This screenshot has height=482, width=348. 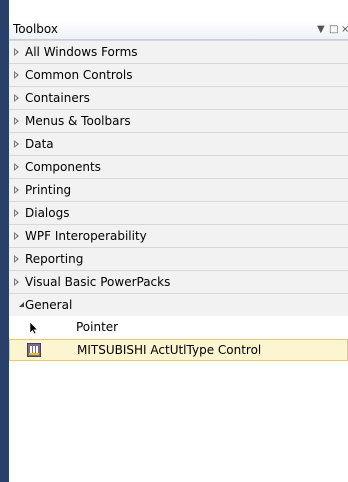 I want to click on toolbox-item-pointer: Pointer, so click(x=178, y=328).